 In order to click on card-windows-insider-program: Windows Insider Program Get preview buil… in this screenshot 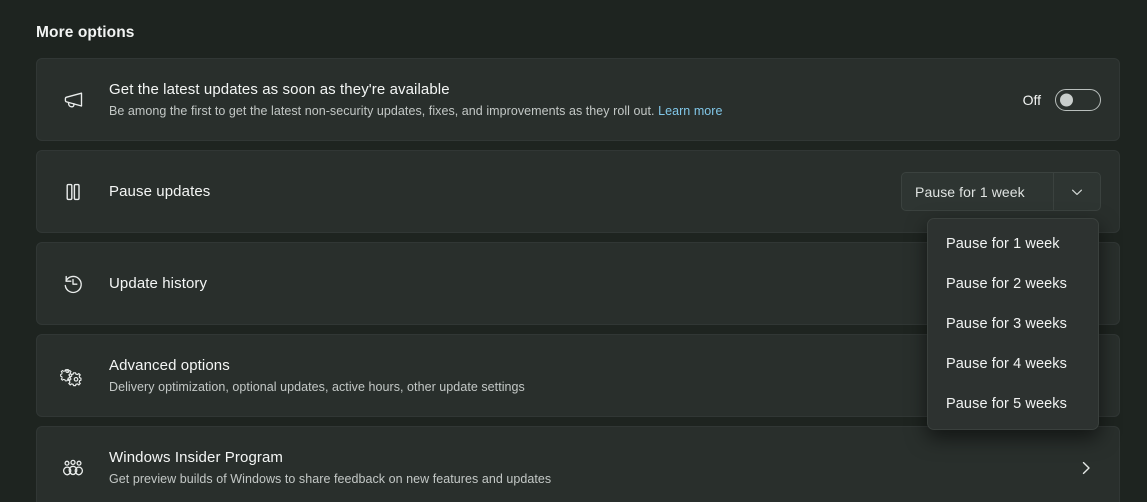, I will do `click(578, 464)`.